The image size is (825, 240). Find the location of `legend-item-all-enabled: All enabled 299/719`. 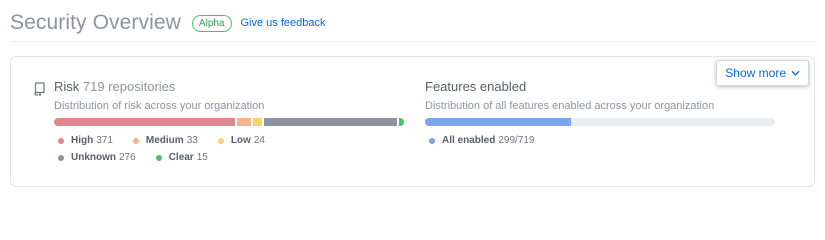

legend-item-all-enabled: All enabled 299/719 is located at coordinates (480, 140).